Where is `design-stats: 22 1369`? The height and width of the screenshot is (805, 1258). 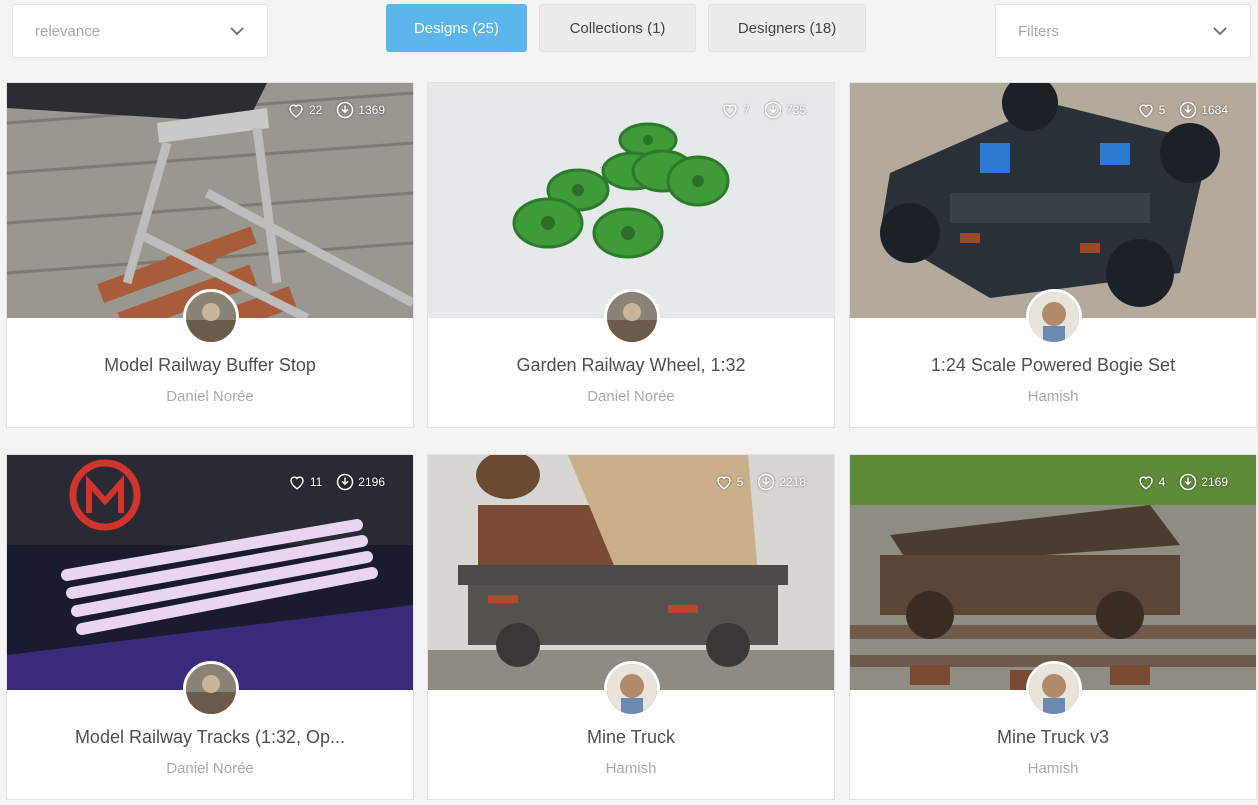 design-stats: 22 1369 is located at coordinates (336, 110).